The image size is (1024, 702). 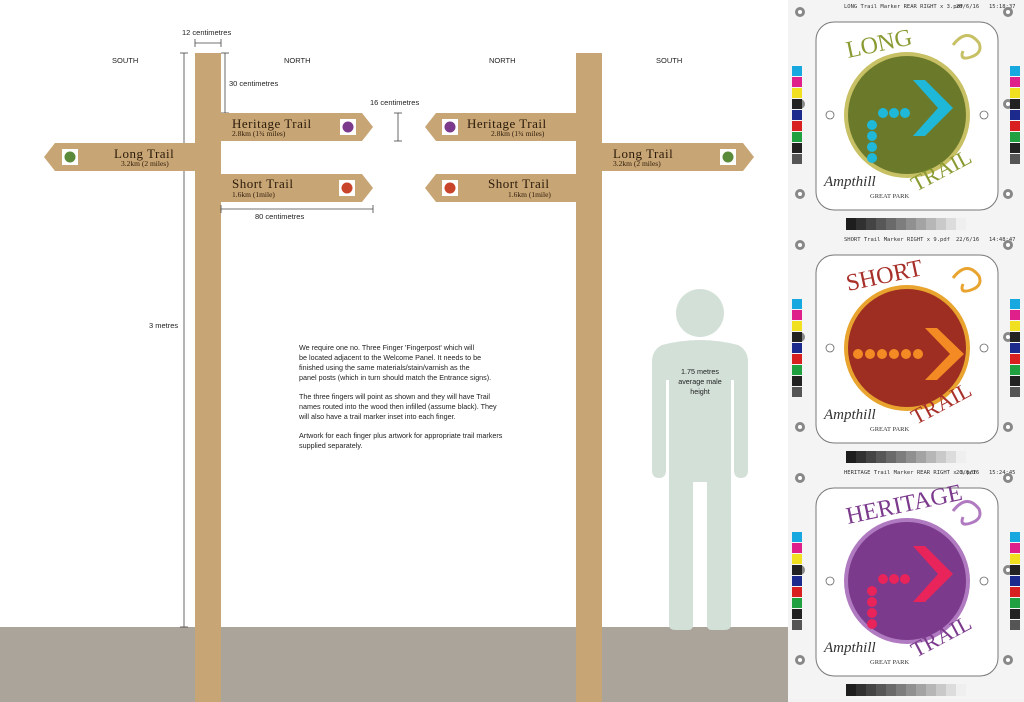 What do you see at coordinates (163, 325) in the screenshot?
I see `dim-post-height-label: 3 metres` at bounding box center [163, 325].